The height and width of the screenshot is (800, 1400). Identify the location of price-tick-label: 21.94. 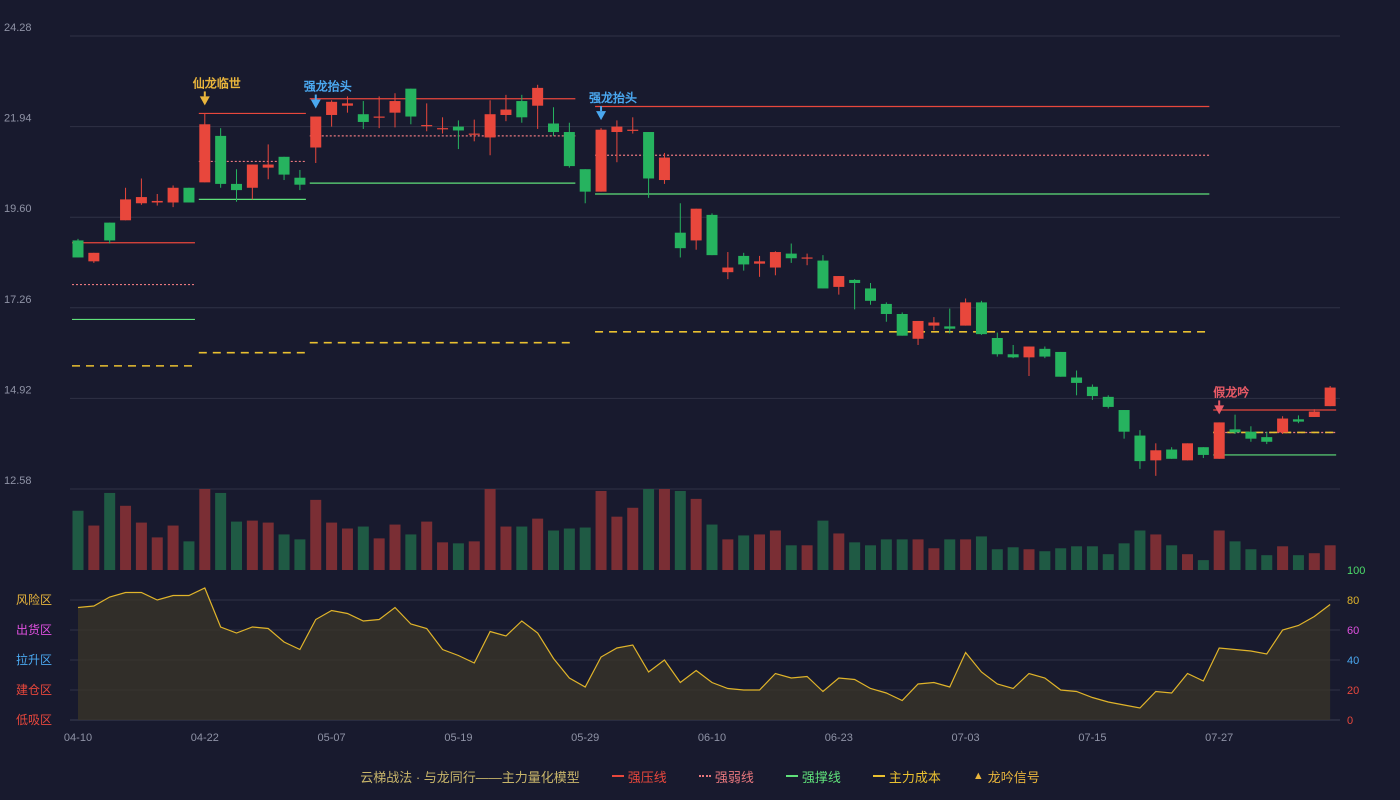
(18, 119).